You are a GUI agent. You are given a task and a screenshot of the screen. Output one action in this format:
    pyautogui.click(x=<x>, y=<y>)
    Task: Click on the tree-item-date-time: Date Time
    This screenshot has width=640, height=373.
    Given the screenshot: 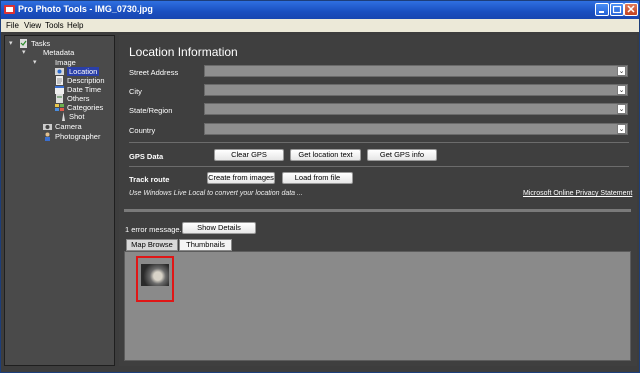 What is the action you would take?
    pyautogui.click(x=84, y=89)
    